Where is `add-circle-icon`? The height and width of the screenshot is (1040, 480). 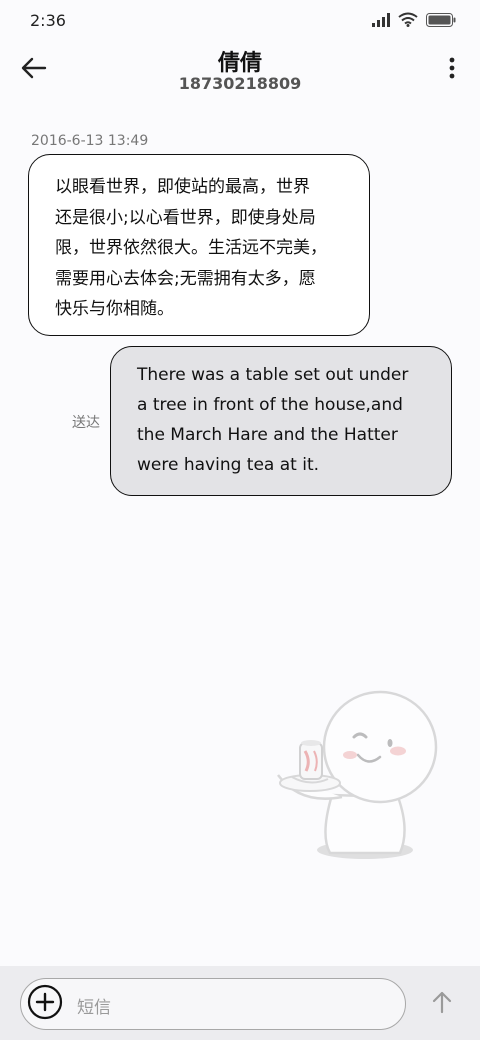 add-circle-icon is located at coordinates (45, 1004).